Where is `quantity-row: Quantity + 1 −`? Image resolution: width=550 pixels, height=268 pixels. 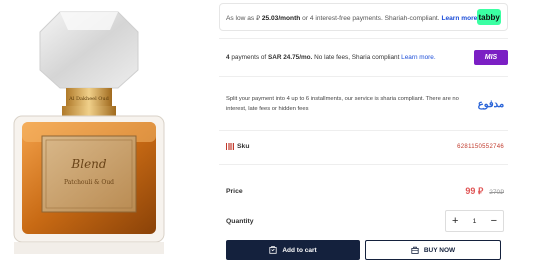 quantity-row: Quantity + 1 − is located at coordinates (365, 221).